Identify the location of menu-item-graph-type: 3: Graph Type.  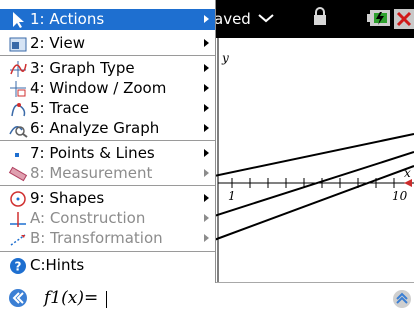
(107, 68).